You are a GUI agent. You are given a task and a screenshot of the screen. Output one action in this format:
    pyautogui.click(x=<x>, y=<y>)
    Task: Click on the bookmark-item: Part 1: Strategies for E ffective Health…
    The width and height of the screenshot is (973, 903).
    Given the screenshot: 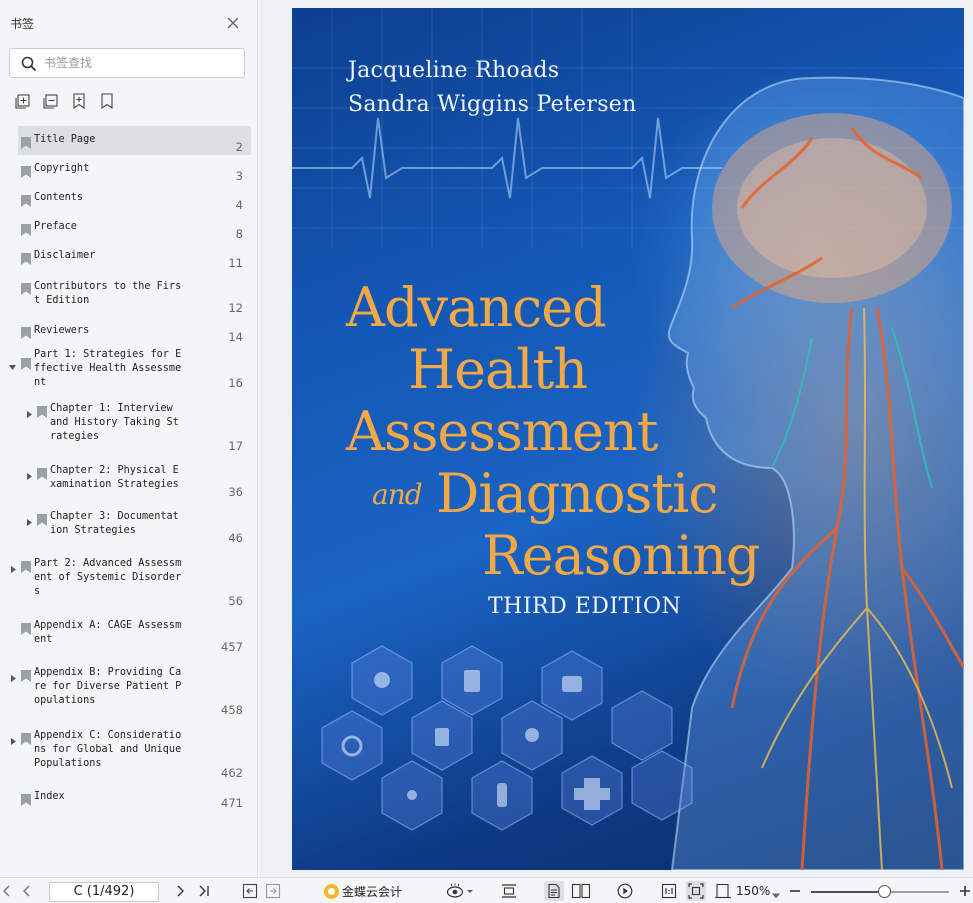 What is the action you would take?
    pyautogui.click(x=128, y=370)
    